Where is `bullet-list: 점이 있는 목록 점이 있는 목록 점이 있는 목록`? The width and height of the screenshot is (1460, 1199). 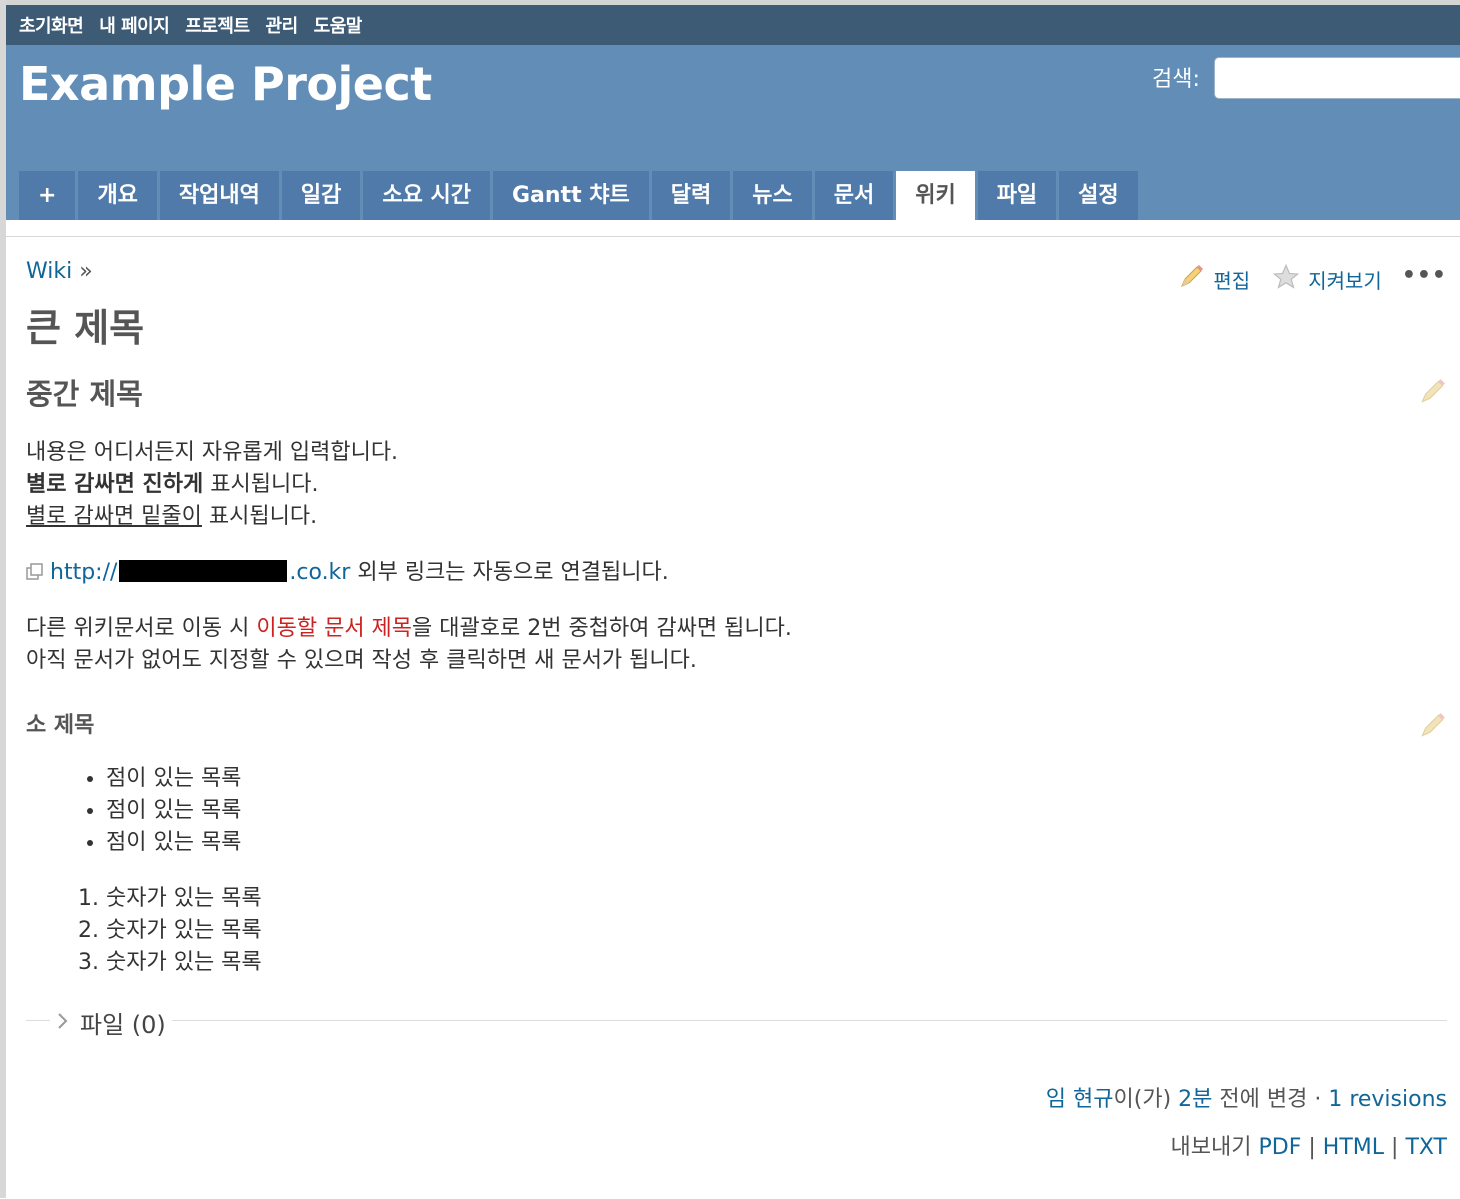
bullet-list: 점이 있는 목록 점이 있는 목록 점이 있는 목록 is located at coordinates (133, 811).